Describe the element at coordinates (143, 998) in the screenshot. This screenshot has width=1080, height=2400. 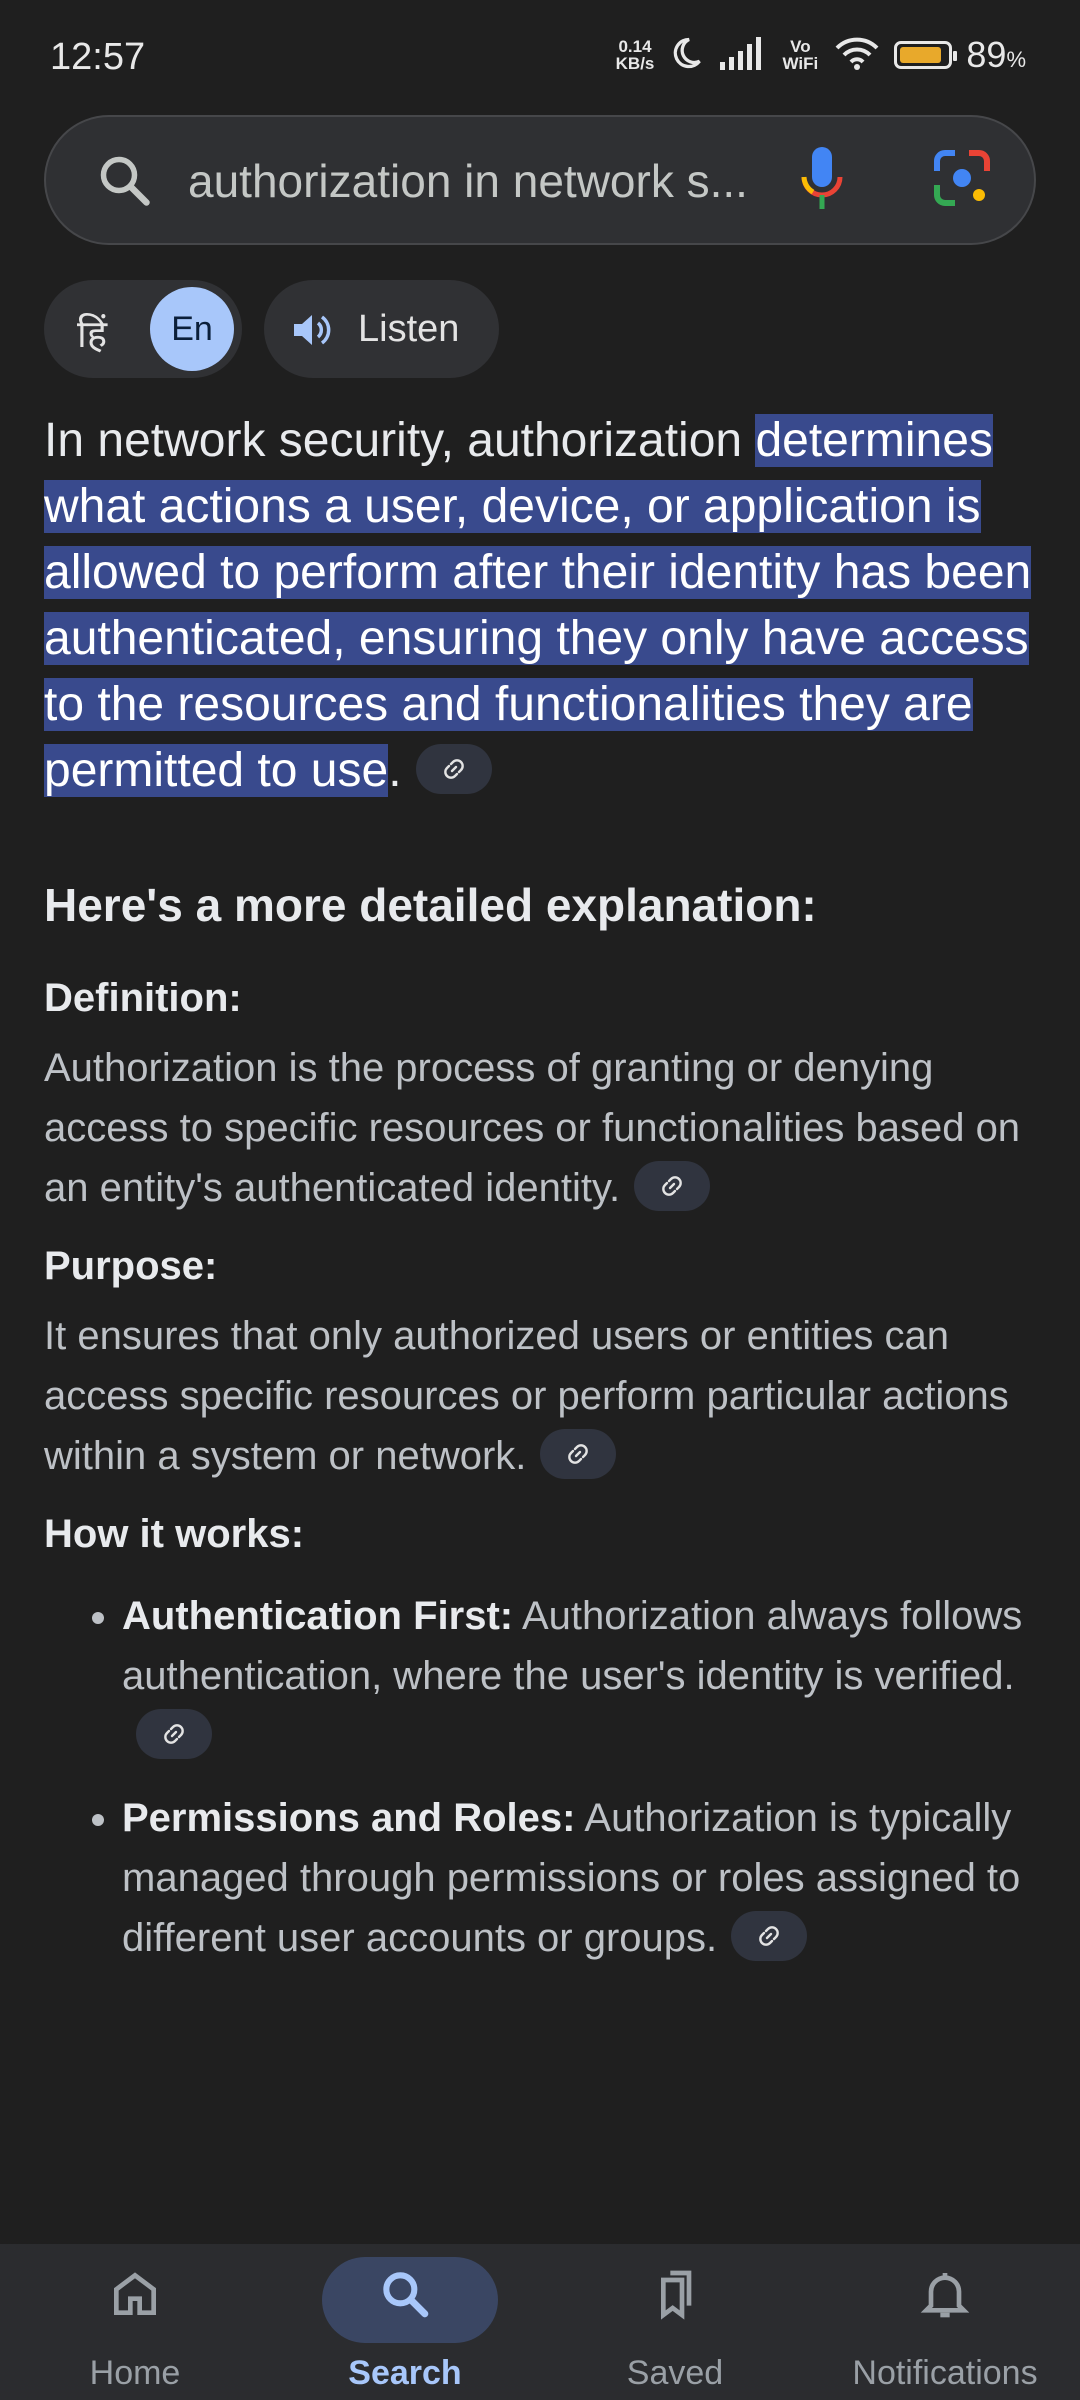
I see `definition-label: Definition:` at that location.